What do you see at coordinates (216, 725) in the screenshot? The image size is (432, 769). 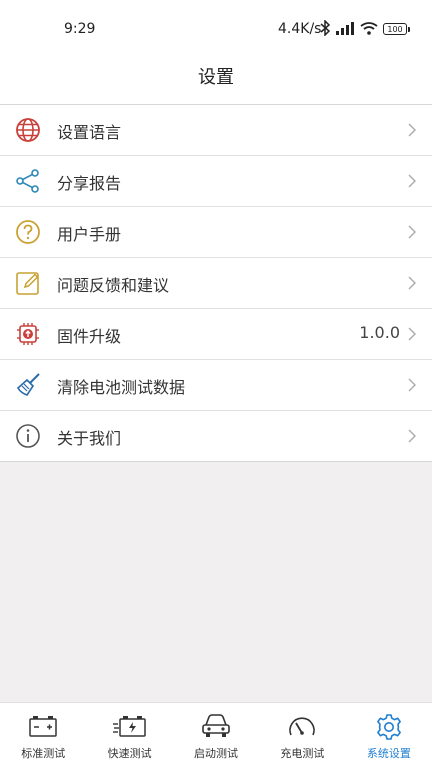 I see `car-icon` at bounding box center [216, 725].